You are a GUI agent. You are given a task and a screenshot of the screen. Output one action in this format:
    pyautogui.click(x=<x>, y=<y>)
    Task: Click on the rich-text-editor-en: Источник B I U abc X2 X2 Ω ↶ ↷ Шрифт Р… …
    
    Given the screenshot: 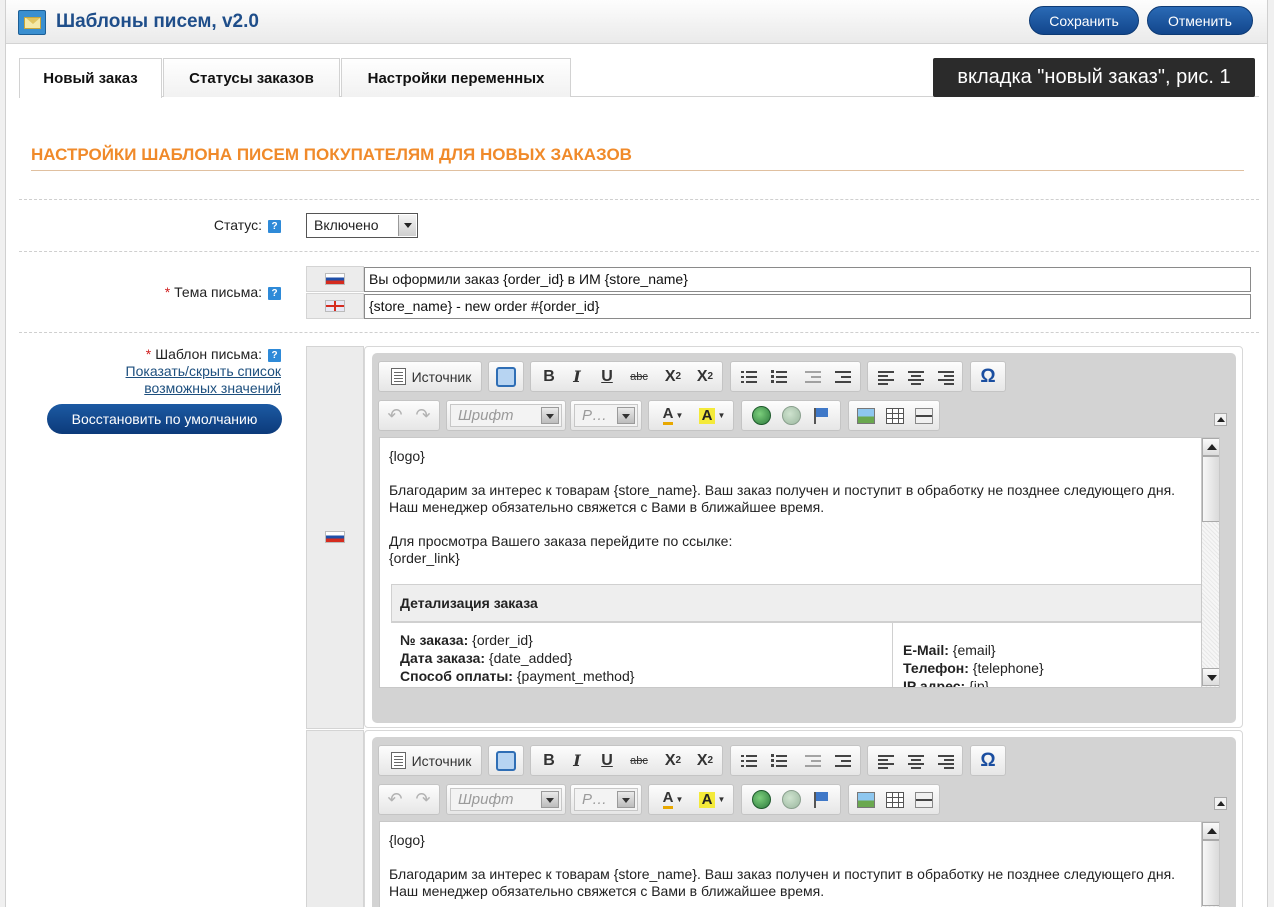 What is the action you would take?
    pyautogui.click(x=804, y=822)
    